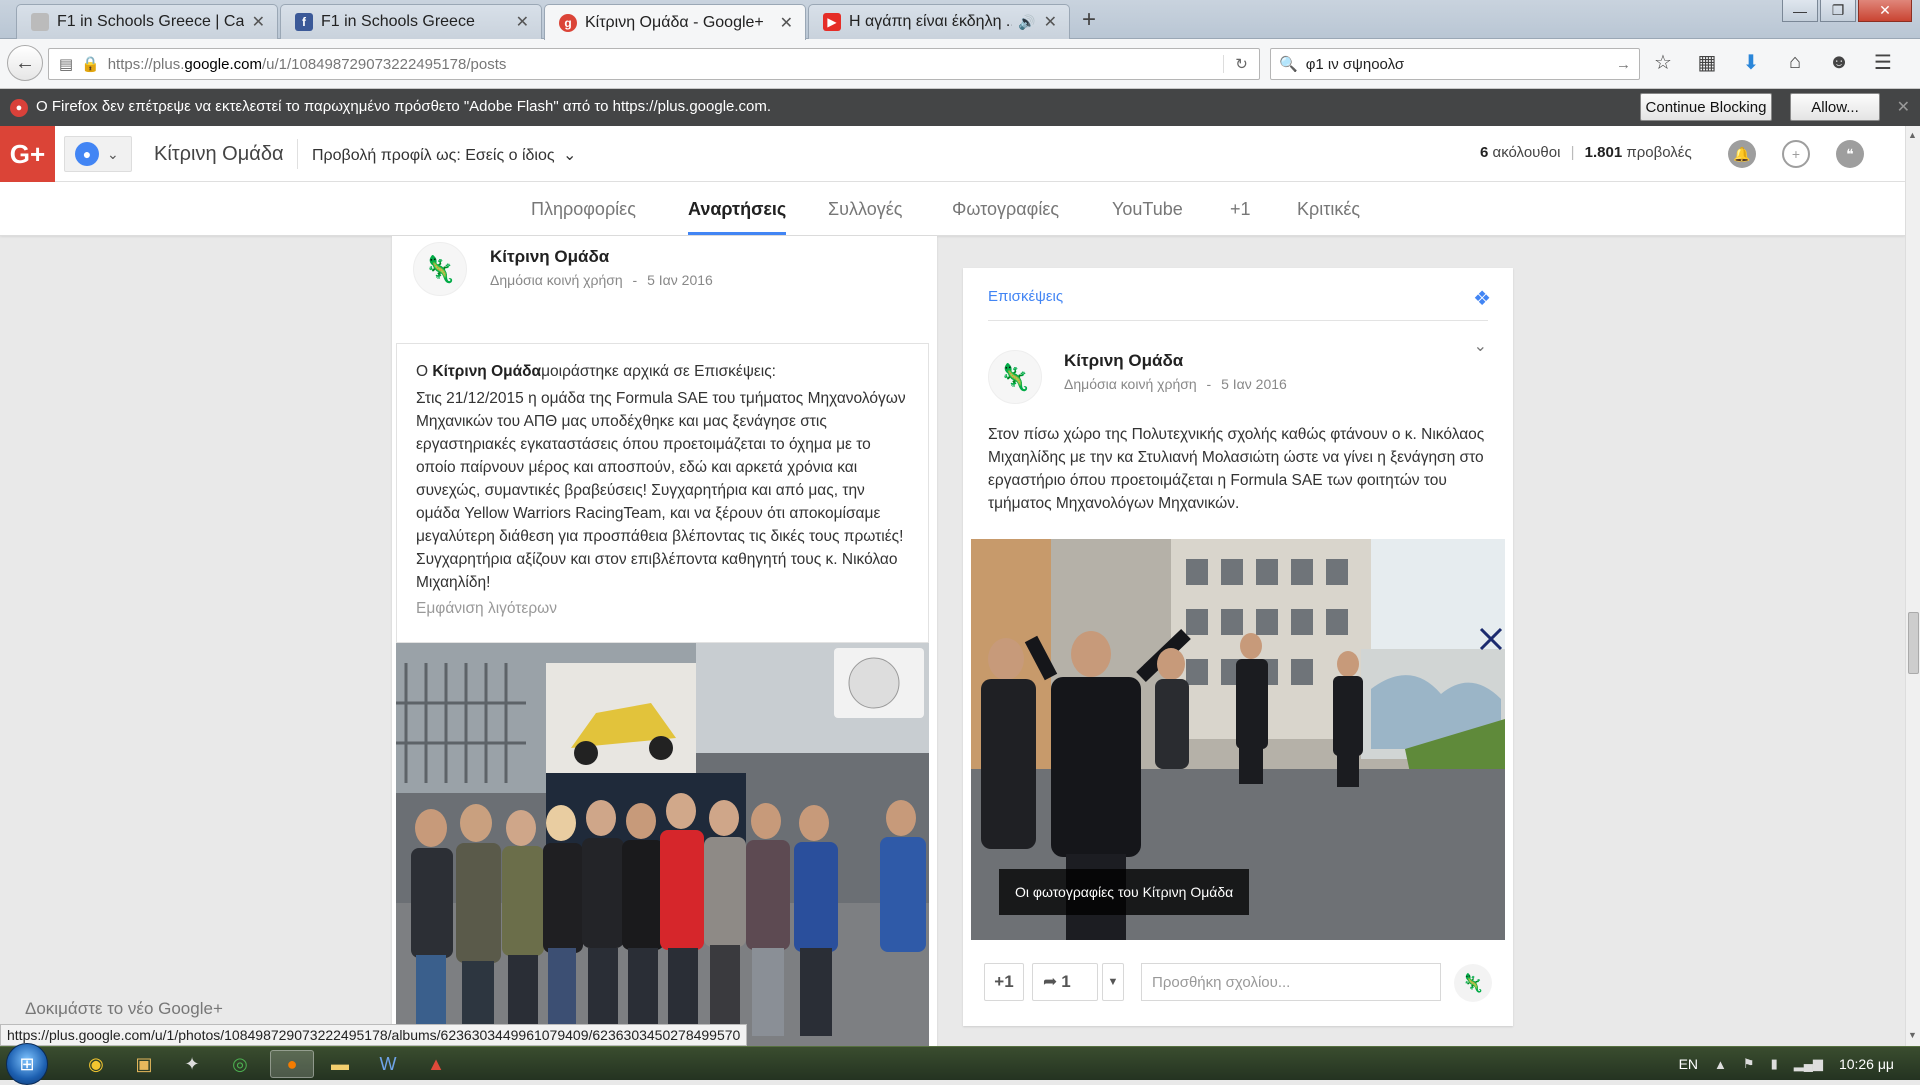 The width and height of the screenshot is (1920, 1085). Describe the element at coordinates (219, 154) in the screenshot. I see `page-title: Κίτρινη Ομάδα` at that location.